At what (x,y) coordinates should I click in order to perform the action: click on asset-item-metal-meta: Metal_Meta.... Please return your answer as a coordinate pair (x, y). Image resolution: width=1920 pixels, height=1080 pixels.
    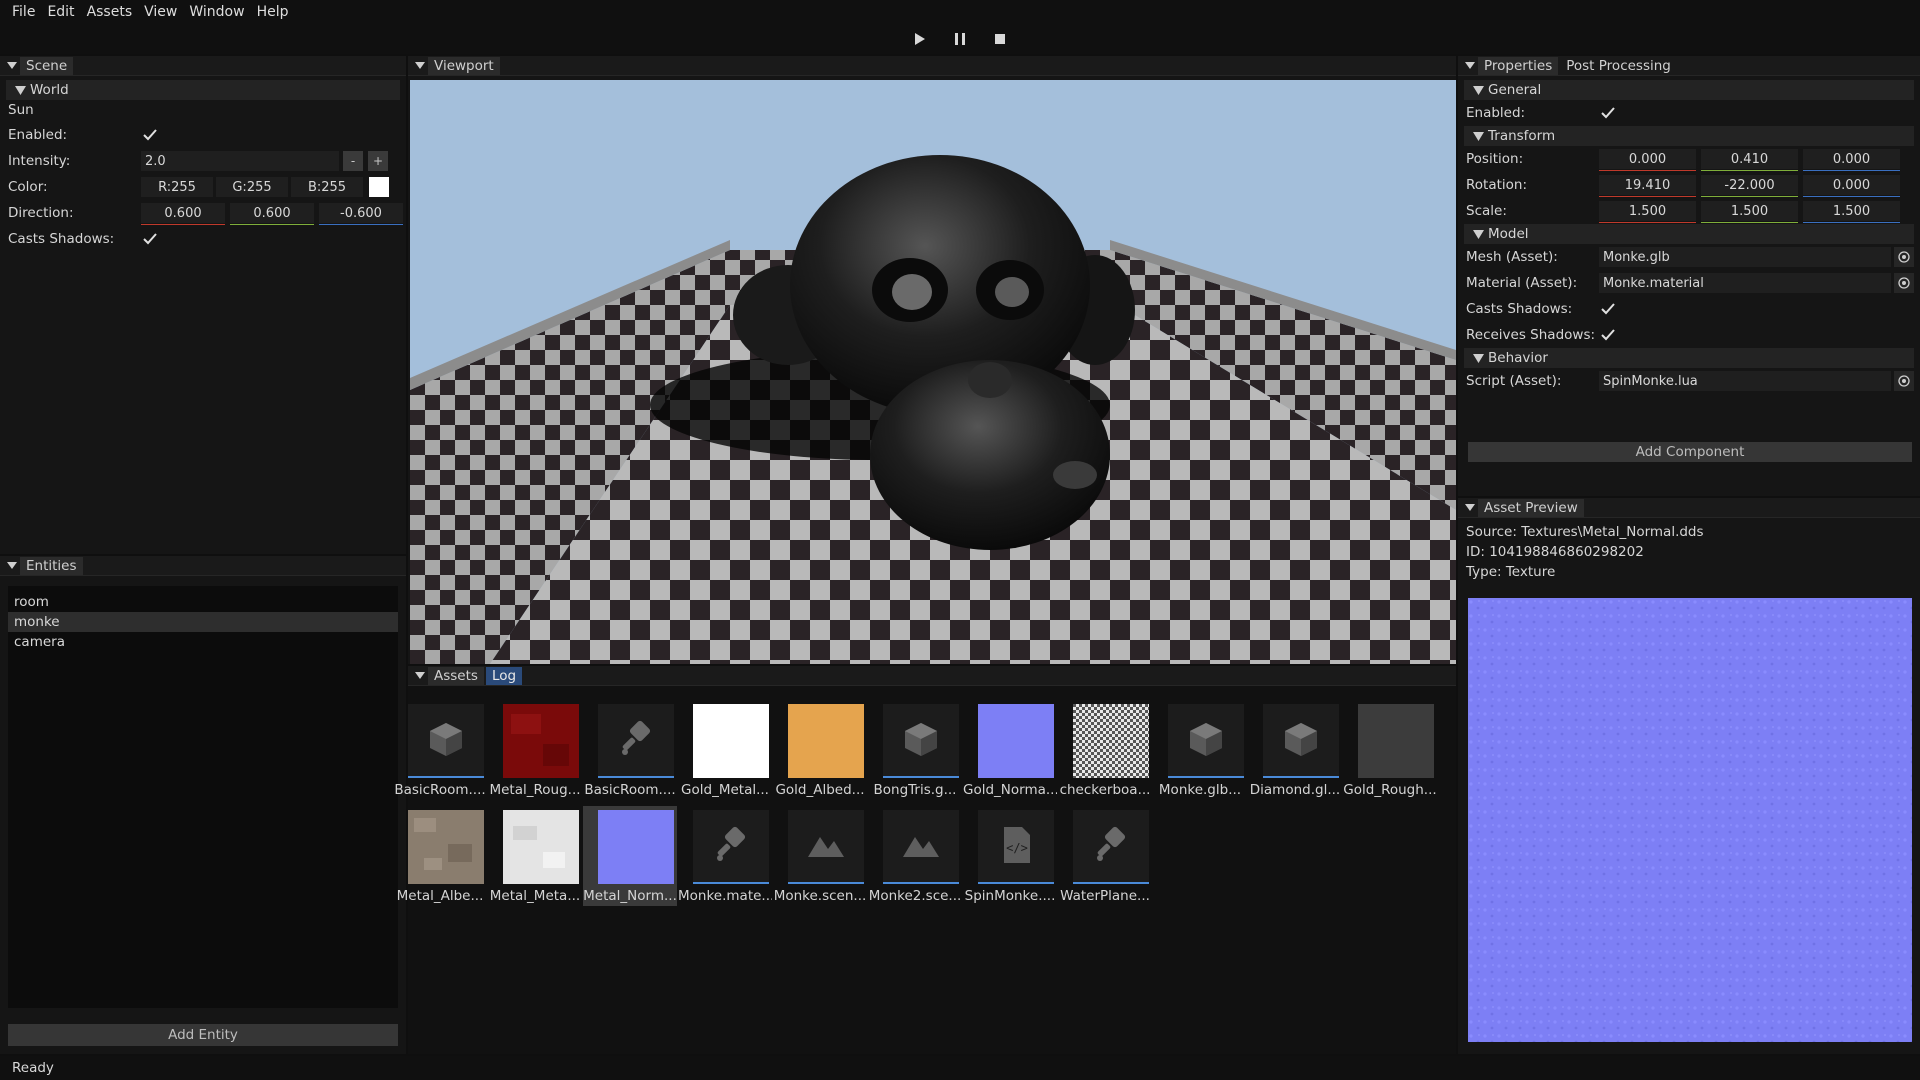
    Looking at the image, I should click on (535, 856).